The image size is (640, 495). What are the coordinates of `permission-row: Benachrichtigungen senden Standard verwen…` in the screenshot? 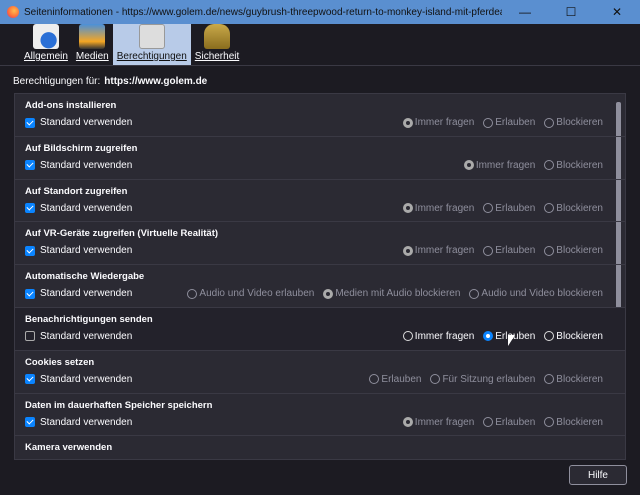 It's located at (320, 329).